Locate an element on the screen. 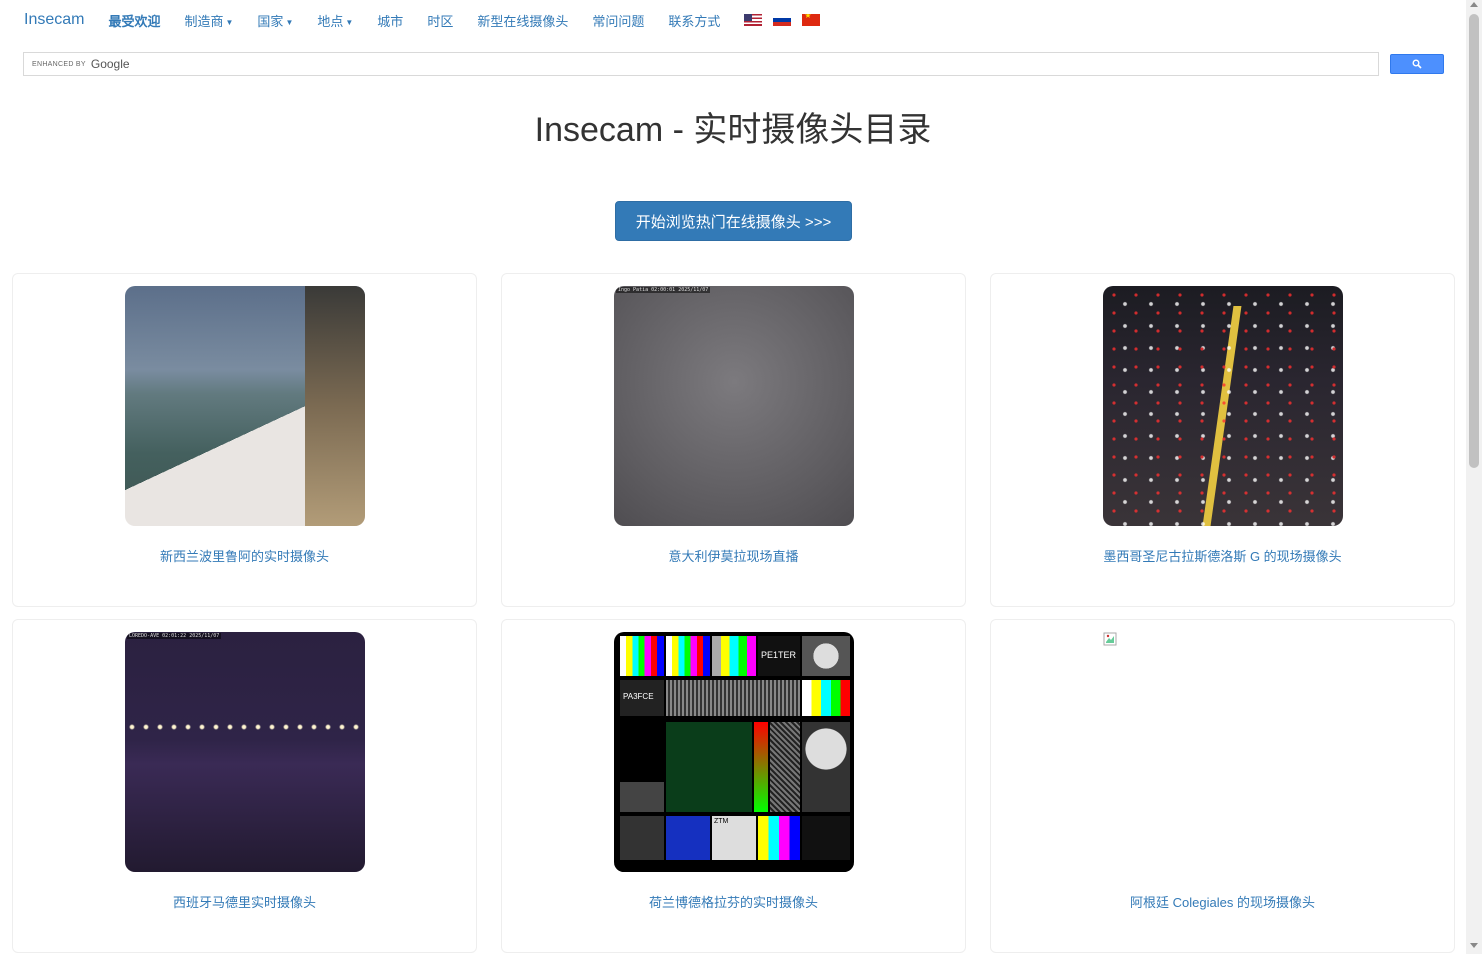 Image resolution: width=1482 pixels, height=954 pixels. nav-new-cameras: 新型在线摄像头 is located at coordinates (522, 20).